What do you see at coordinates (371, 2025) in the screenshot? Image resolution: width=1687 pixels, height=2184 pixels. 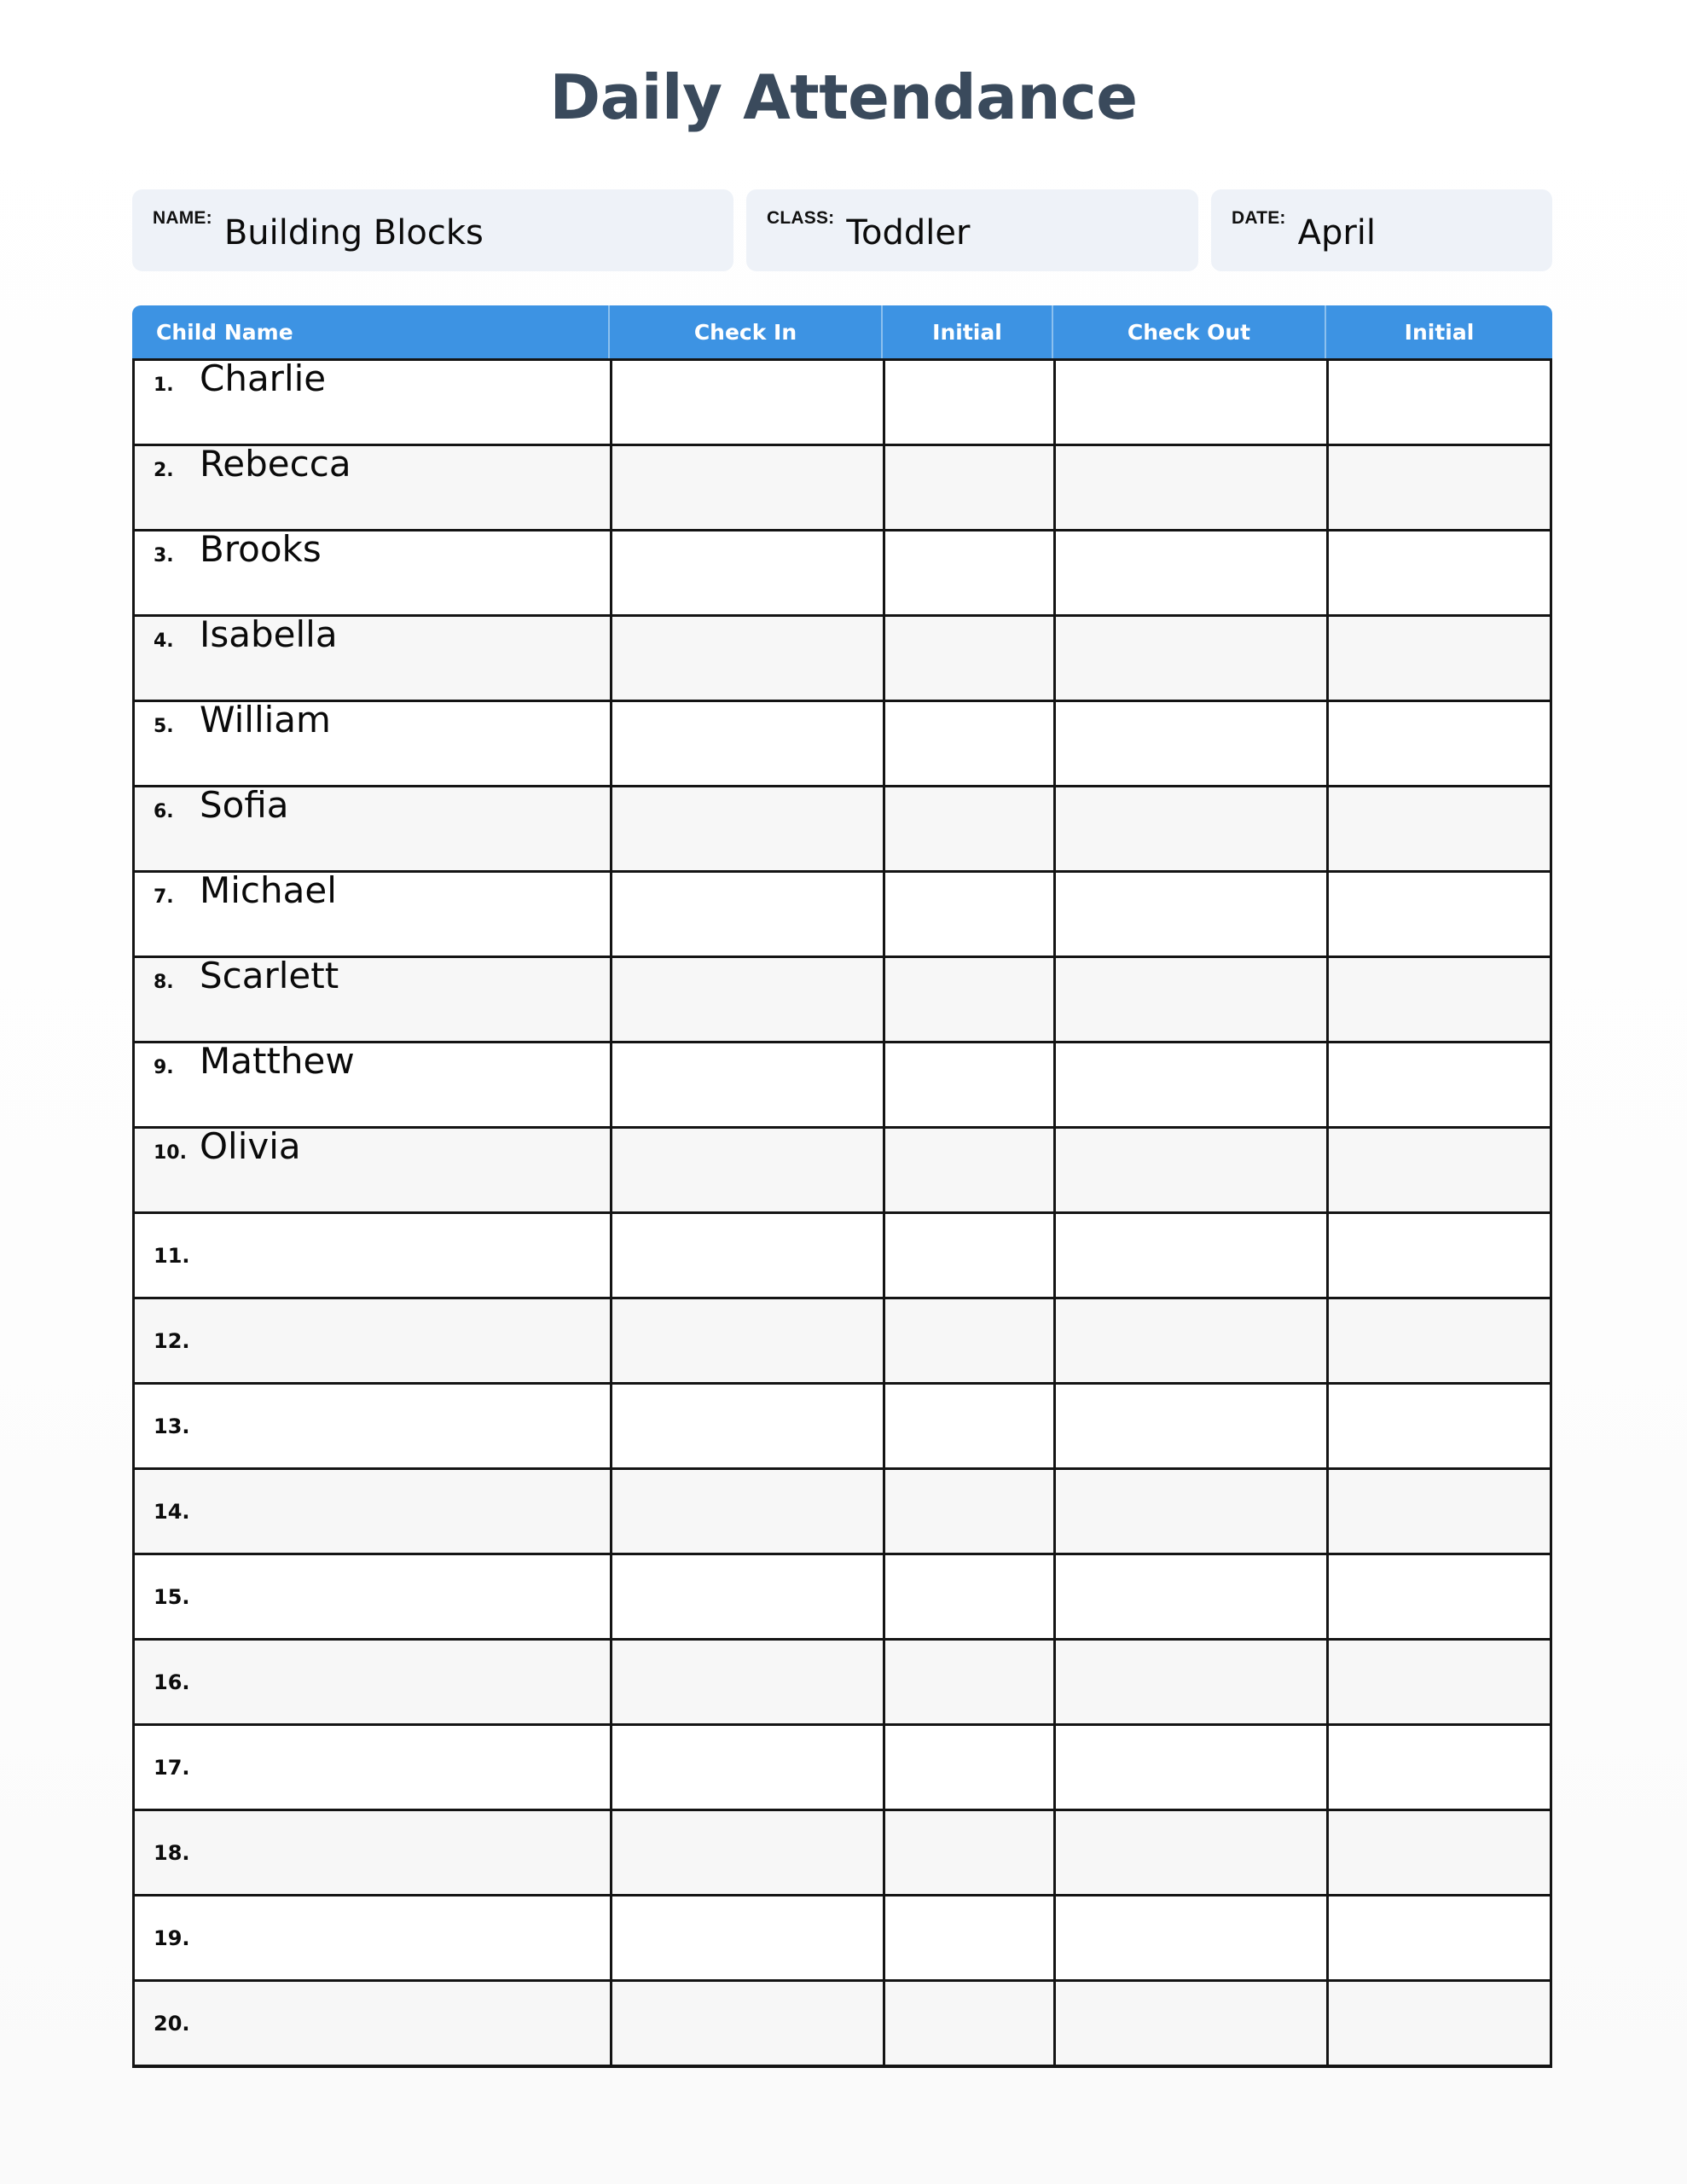 I see `cell-child-name: 20.` at bounding box center [371, 2025].